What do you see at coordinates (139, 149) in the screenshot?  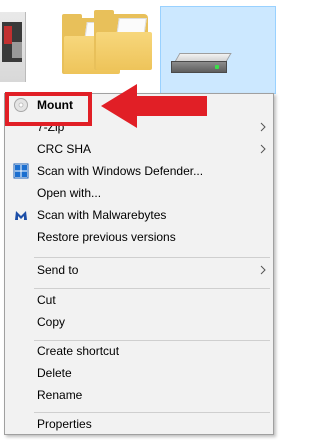 I see `menu-item-crc-sha: CRC SHA` at bounding box center [139, 149].